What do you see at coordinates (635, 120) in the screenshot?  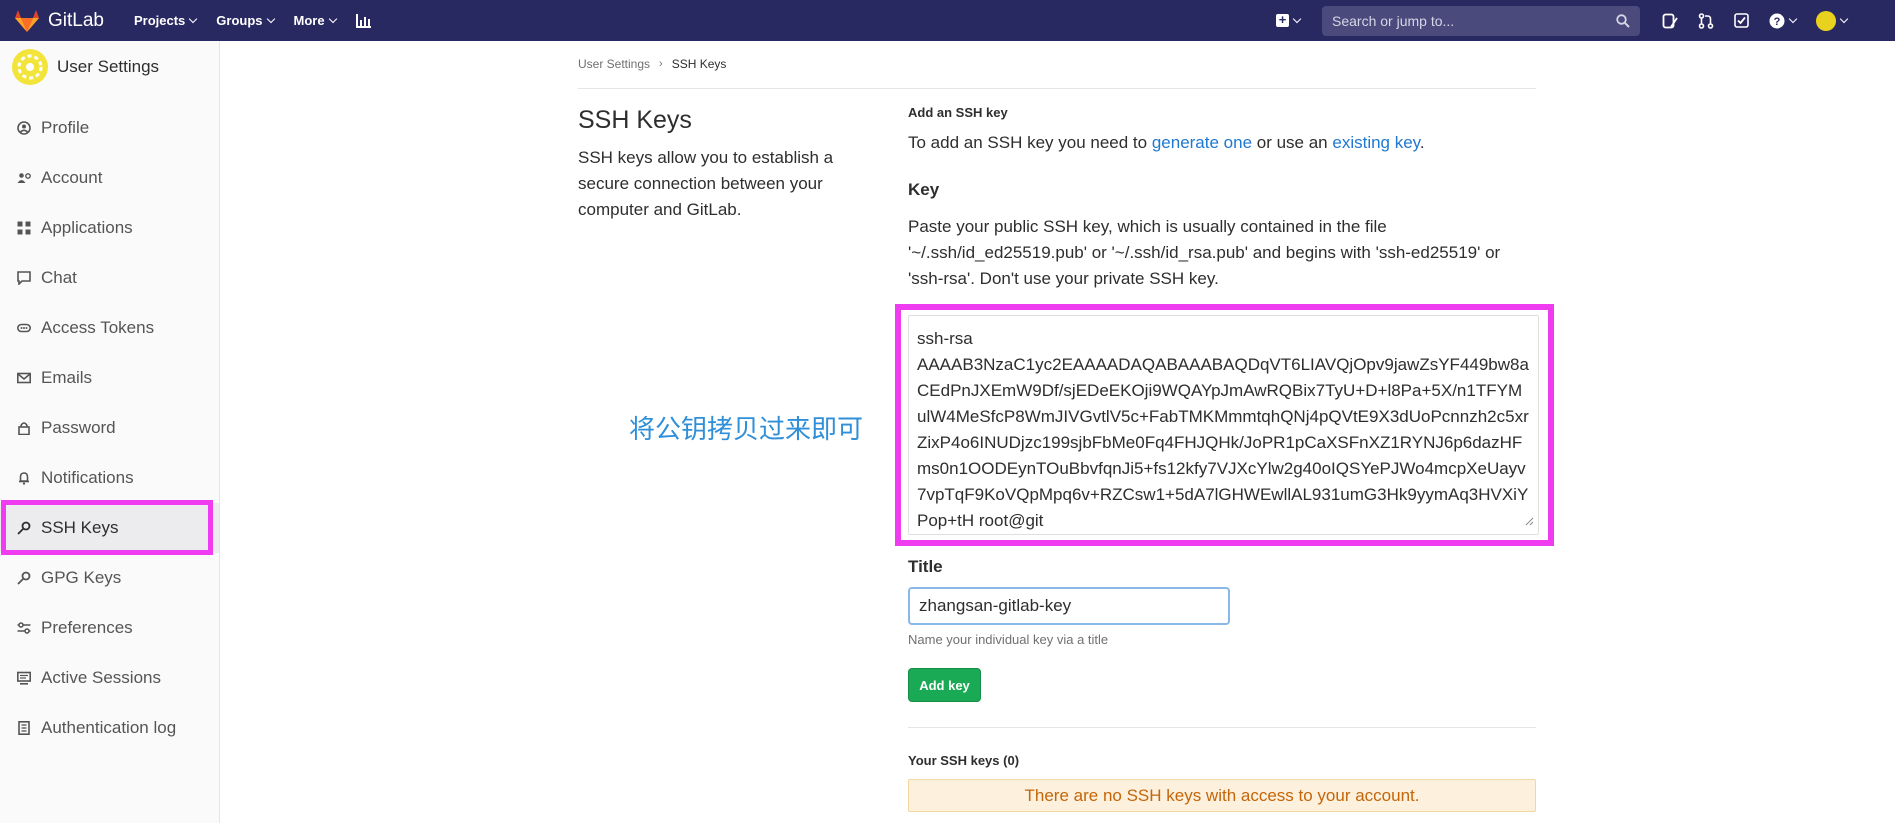 I see `page-title: SSH Keys` at bounding box center [635, 120].